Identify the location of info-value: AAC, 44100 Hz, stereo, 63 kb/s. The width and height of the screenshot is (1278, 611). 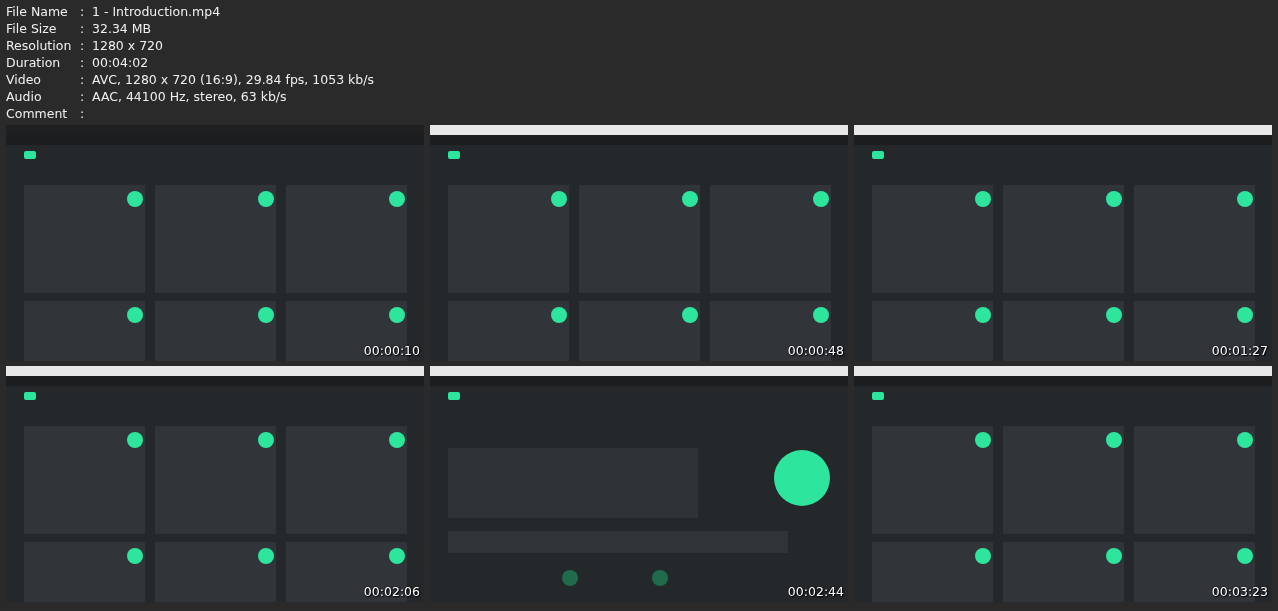
(190, 96).